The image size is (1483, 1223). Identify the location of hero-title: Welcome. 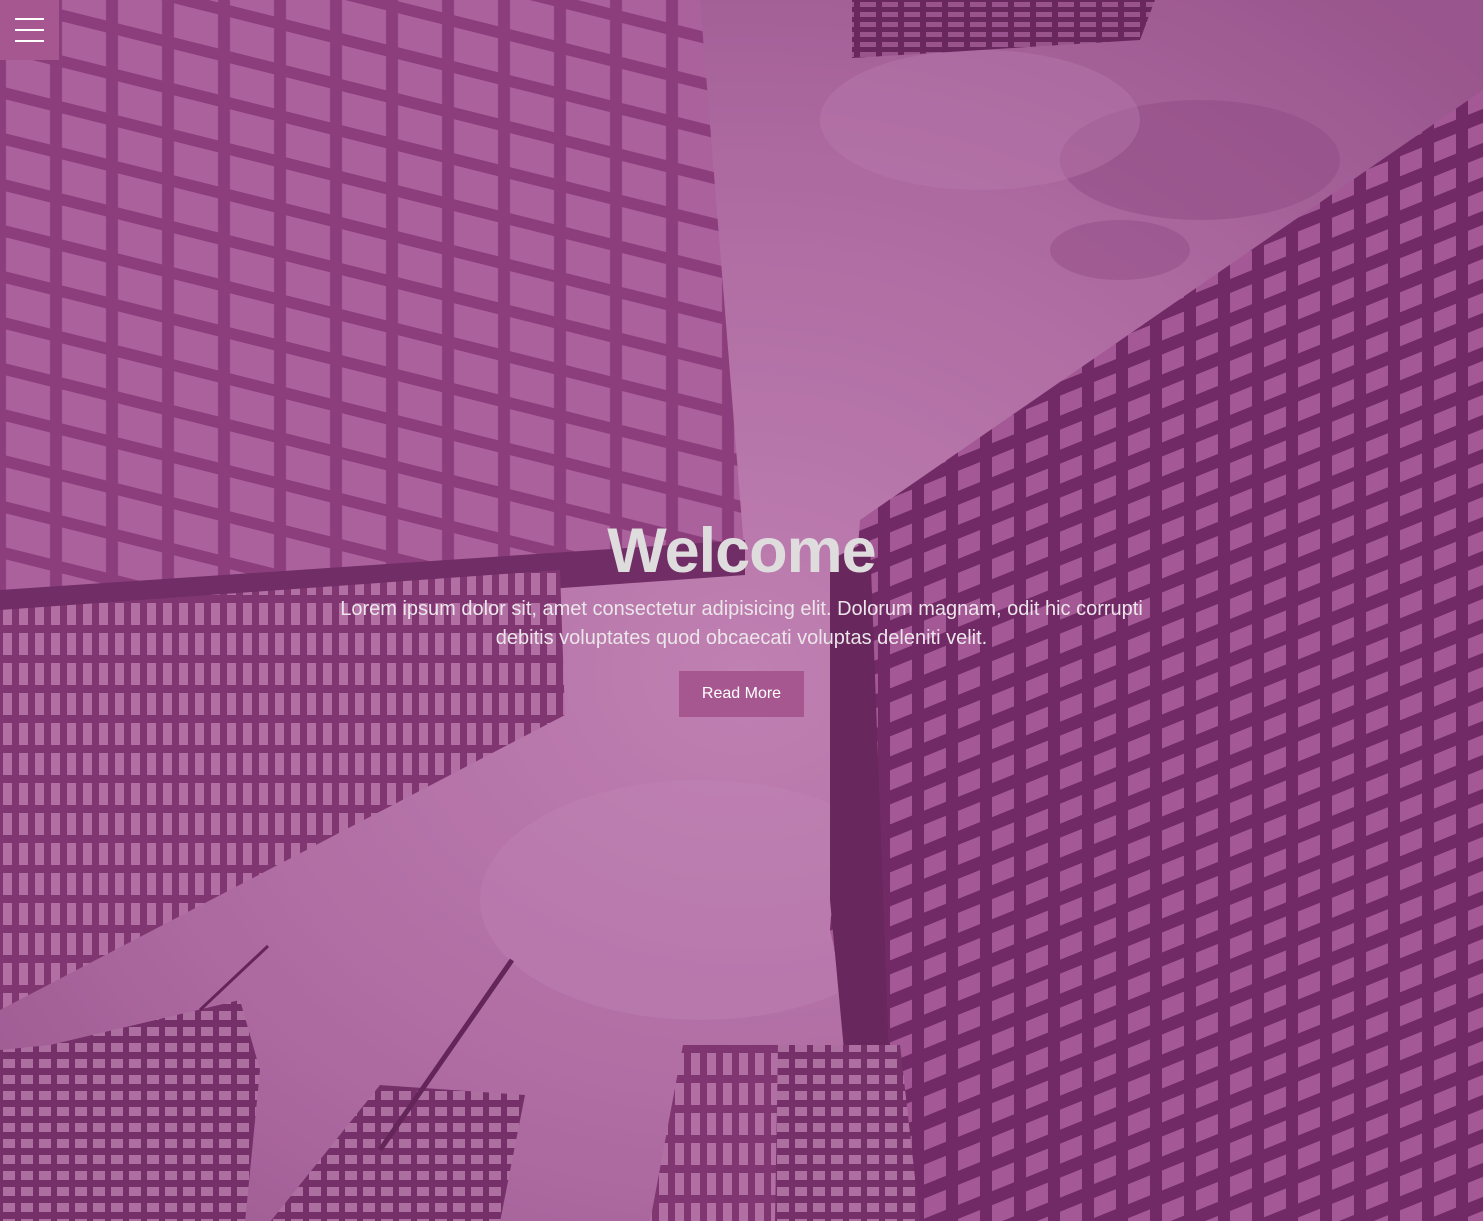
(741, 551).